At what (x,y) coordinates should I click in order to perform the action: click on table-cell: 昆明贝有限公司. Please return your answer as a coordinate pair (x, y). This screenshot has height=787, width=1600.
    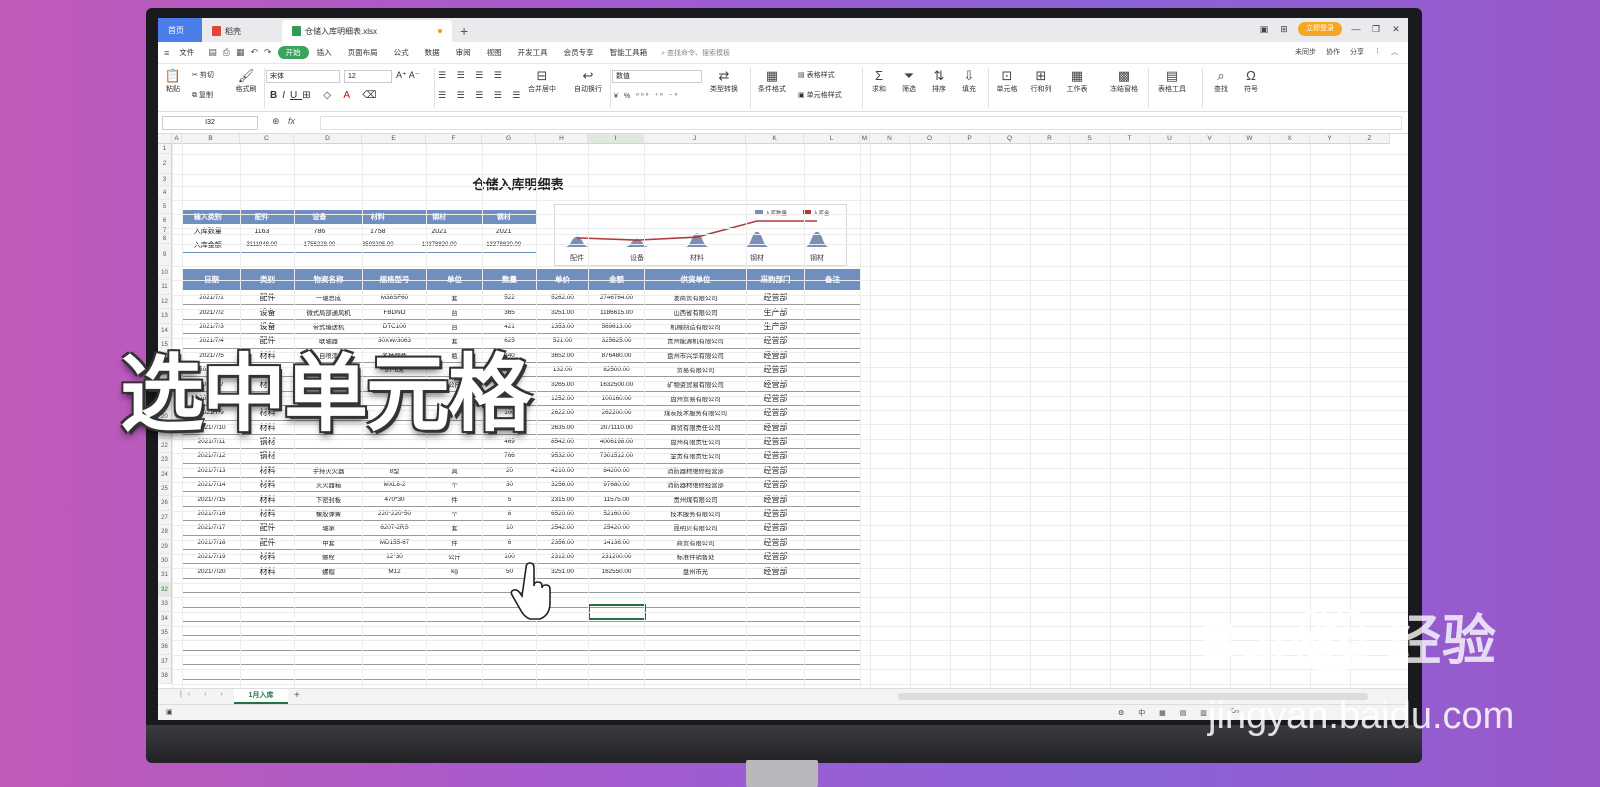
    Looking at the image, I should click on (695, 528).